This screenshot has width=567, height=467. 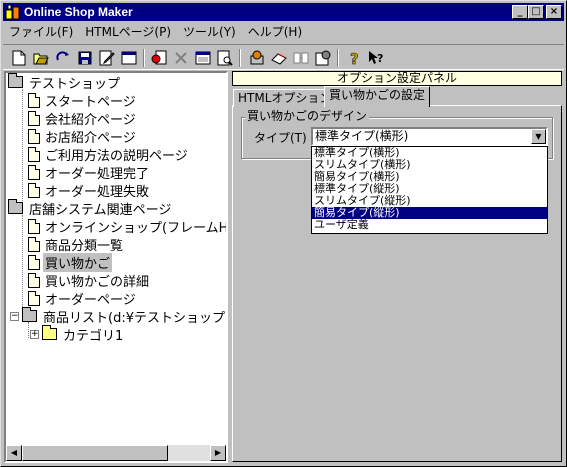 I want to click on menu-tools: ツール(Y), so click(x=209, y=32).